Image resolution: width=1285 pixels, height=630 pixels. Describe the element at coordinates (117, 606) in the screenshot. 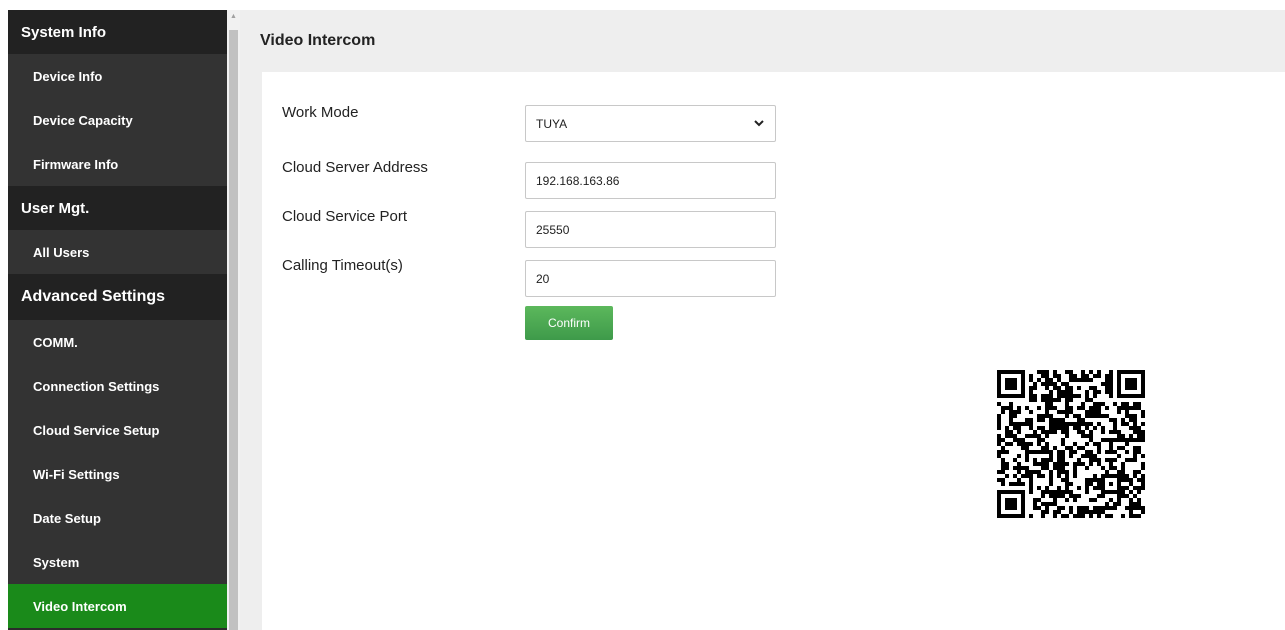

I see `sidebar-item-video-intercom: Video Intercom` at that location.